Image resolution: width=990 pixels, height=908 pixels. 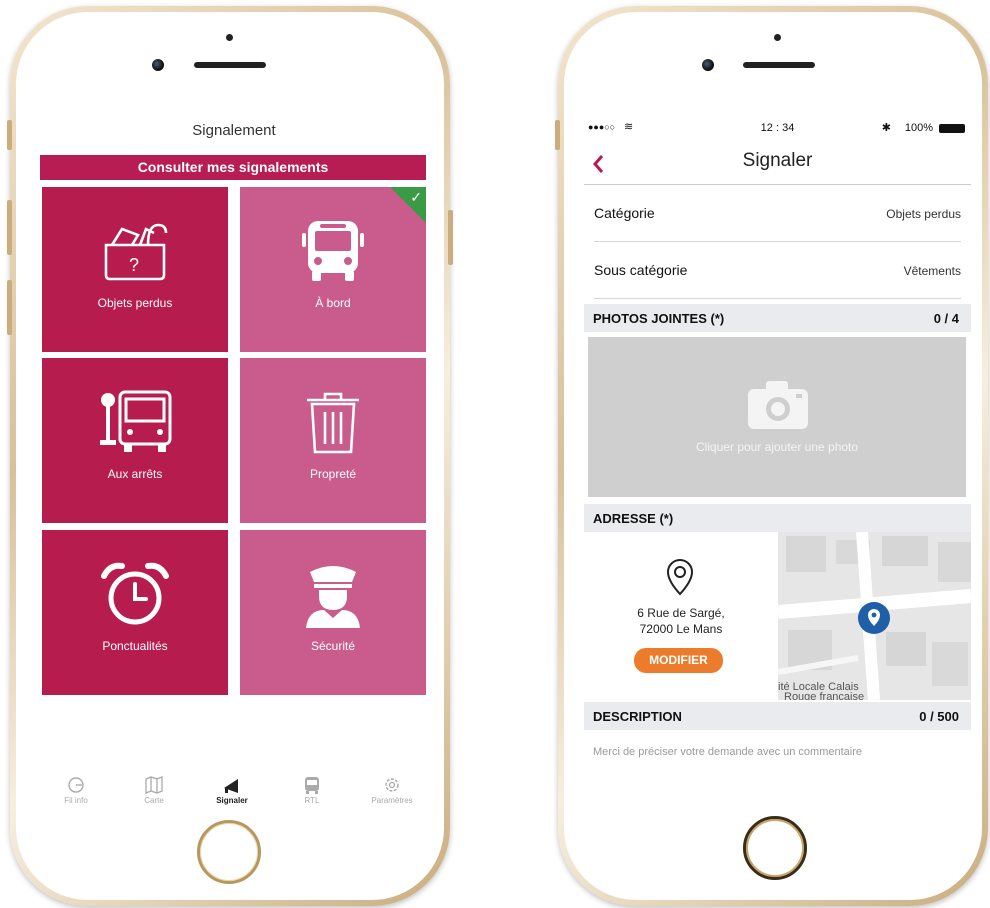 What do you see at coordinates (952, 128) in the screenshot?
I see `battery-icon` at bounding box center [952, 128].